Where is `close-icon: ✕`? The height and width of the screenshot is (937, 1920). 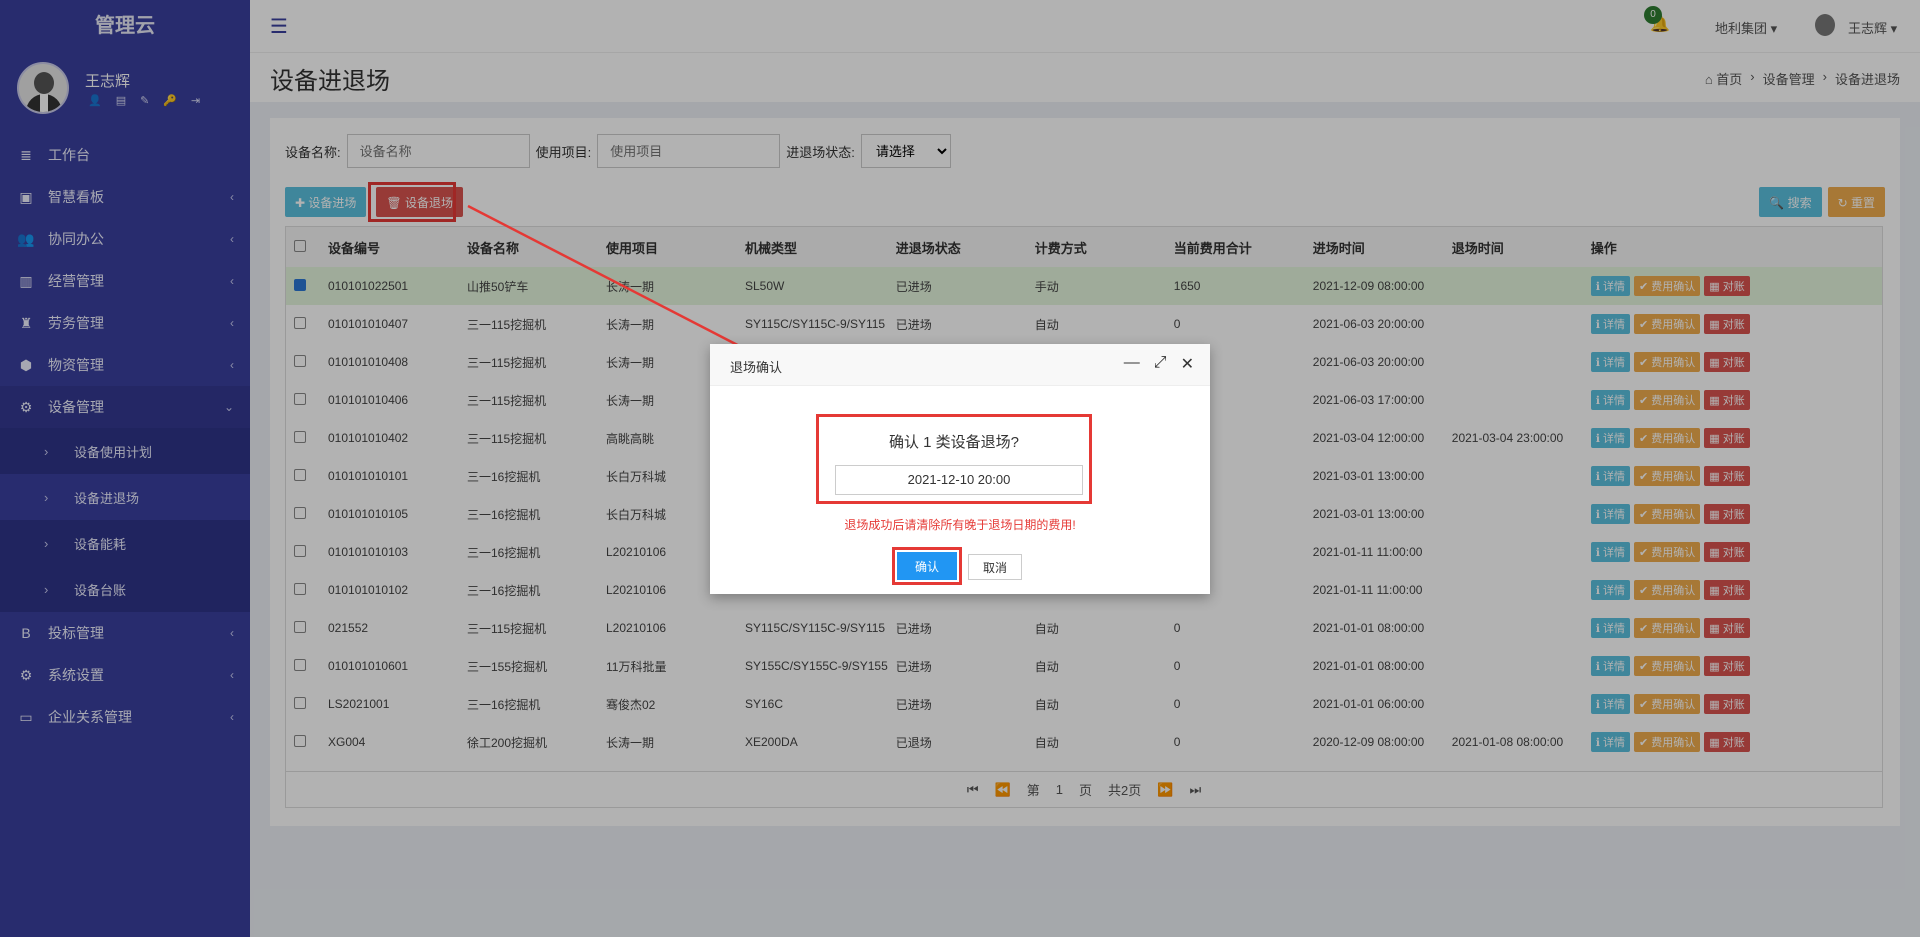
close-icon: ✕ is located at coordinates (1187, 364).